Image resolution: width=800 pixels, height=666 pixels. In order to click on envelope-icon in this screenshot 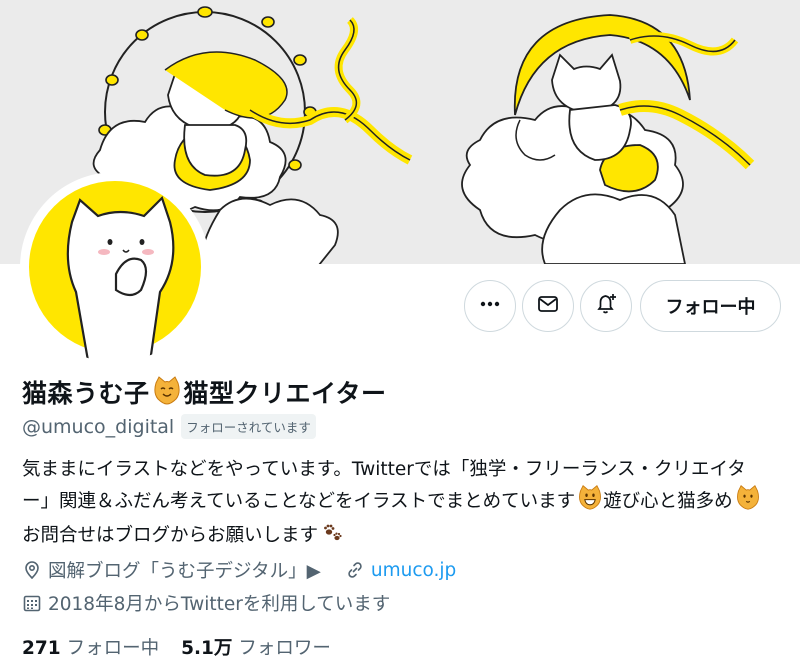, I will do `click(548, 306)`.